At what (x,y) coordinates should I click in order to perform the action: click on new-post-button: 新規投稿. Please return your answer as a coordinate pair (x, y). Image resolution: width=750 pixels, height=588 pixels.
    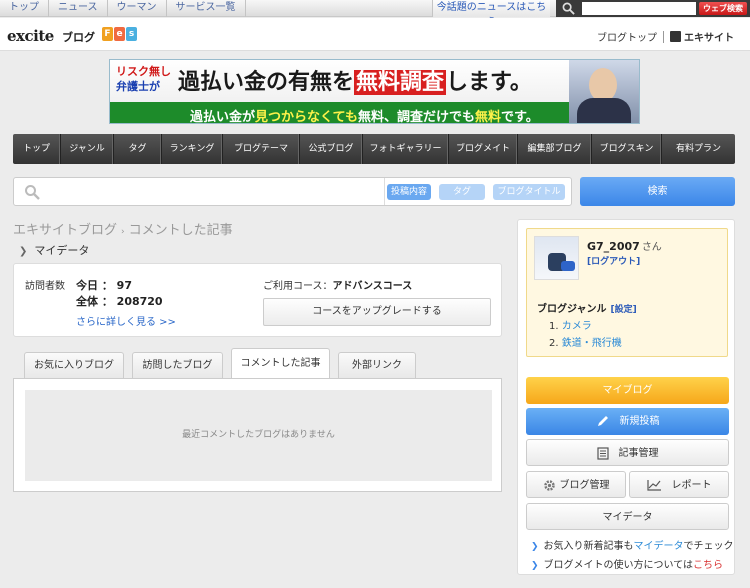
    Looking at the image, I should click on (627, 421).